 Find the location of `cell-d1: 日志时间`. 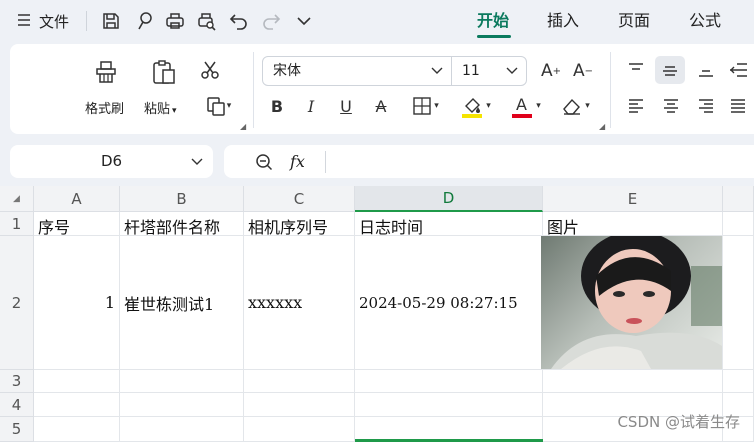

cell-d1: 日志时间 is located at coordinates (449, 224).